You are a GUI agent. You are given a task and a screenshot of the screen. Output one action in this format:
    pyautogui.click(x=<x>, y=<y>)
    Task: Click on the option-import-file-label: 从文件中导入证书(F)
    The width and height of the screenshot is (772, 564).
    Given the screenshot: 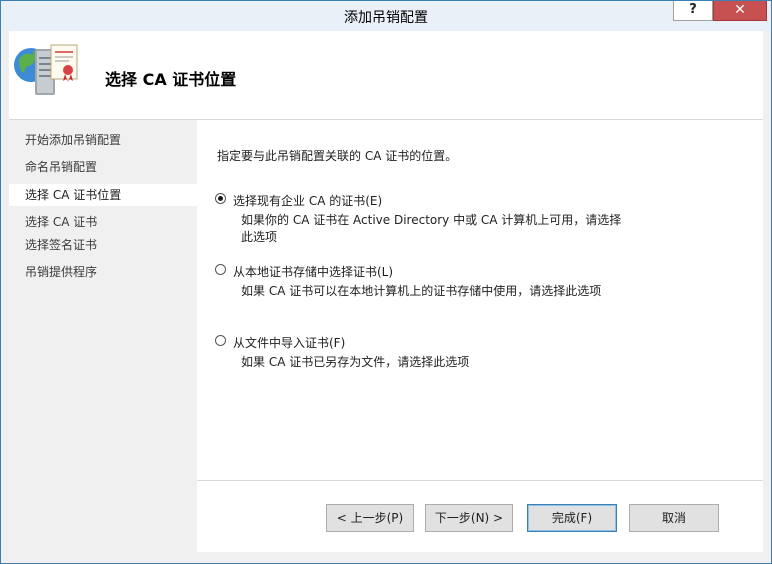 What is the action you would take?
    pyautogui.click(x=289, y=342)
    